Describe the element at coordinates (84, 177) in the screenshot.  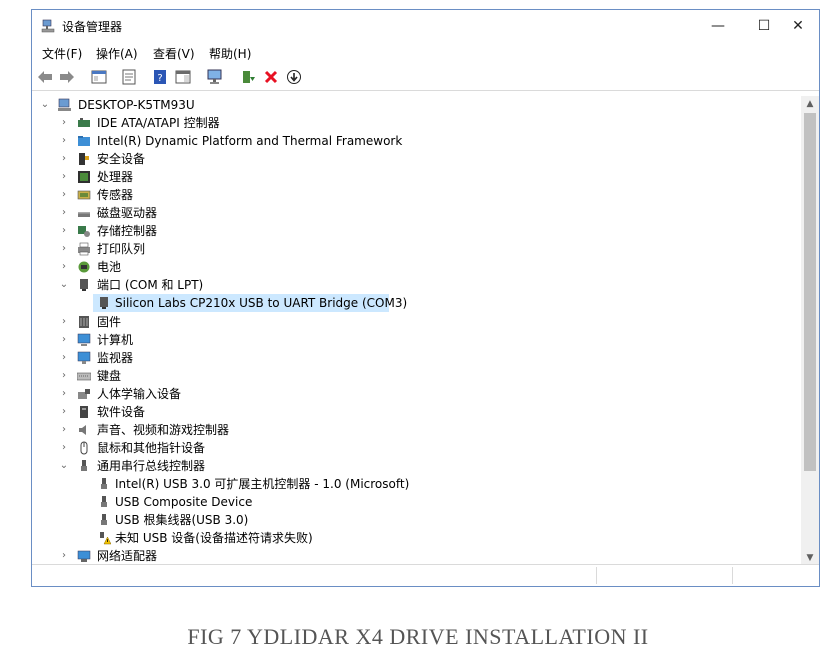
I see `processor-icon` at that location.